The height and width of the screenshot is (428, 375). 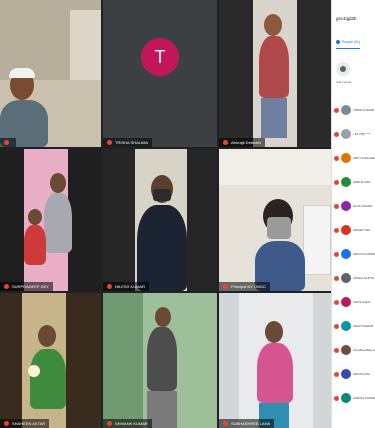 I want to click on participant-row: ANIKET RAY, so click(x=353, y=230).